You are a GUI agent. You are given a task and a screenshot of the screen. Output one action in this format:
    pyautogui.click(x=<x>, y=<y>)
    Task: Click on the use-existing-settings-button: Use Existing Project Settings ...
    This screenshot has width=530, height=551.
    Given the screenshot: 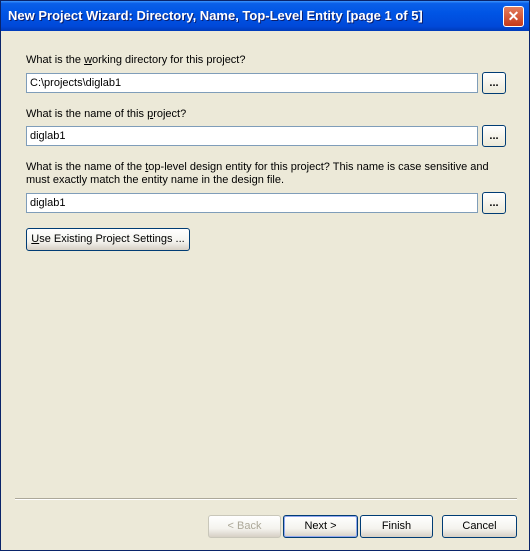 What is the action you would take?
    pyautogui.click(x=108, y=239)
    